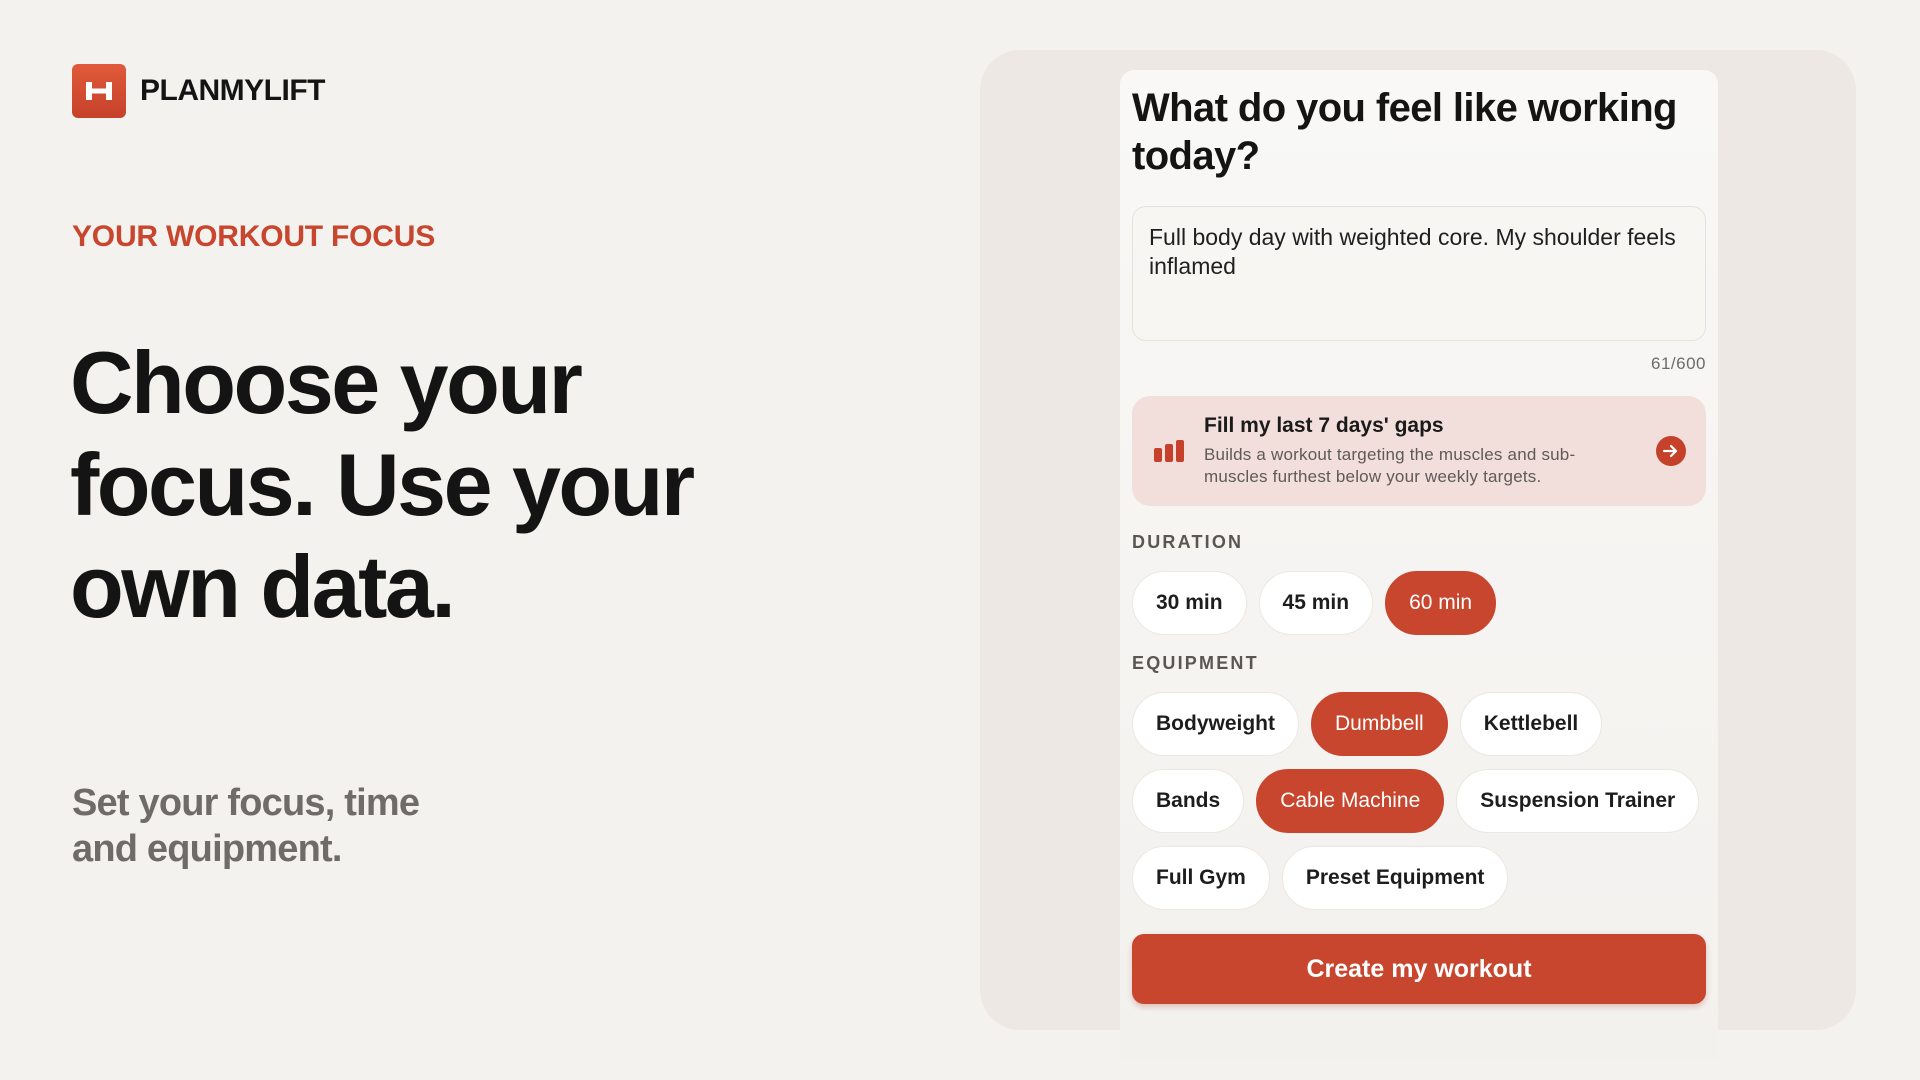 This screenshot has width=1920, height=1080. I want to click on form-question: What do you feel like working today?, so click(1404, 132).